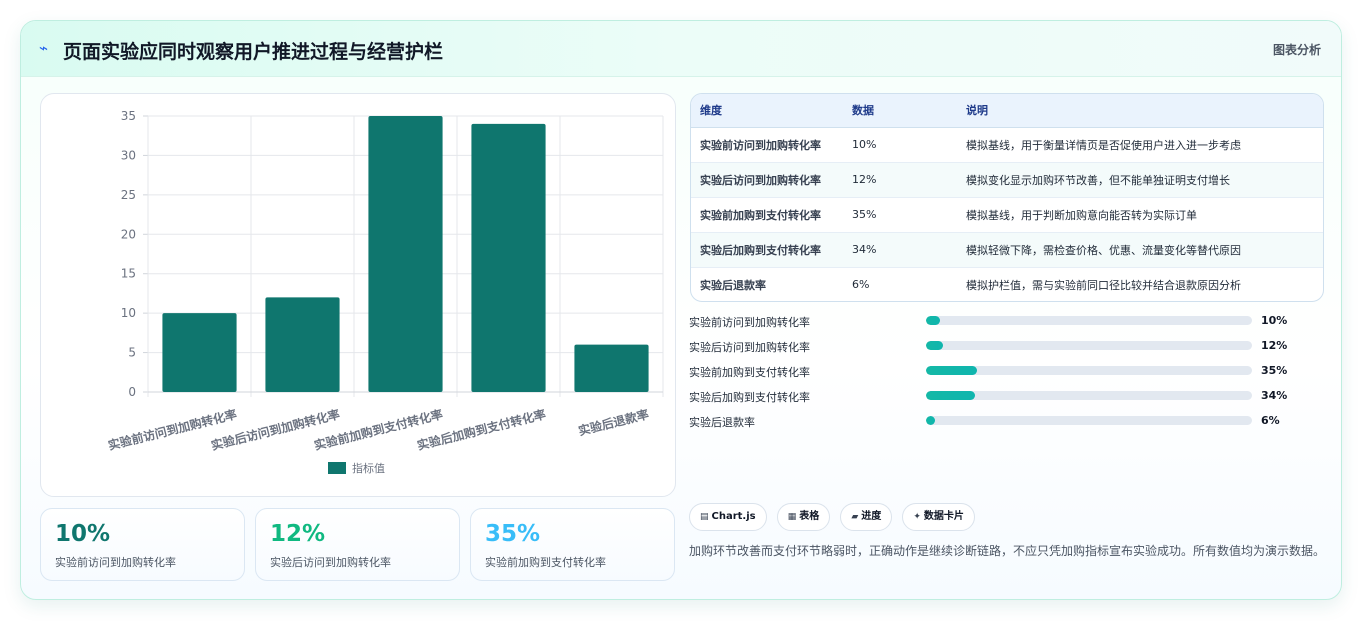  What do you see at coordinates (1296, 50) in the screenshot?
I see `header-tag: 图表分析` at bounding box center [1296, 50].